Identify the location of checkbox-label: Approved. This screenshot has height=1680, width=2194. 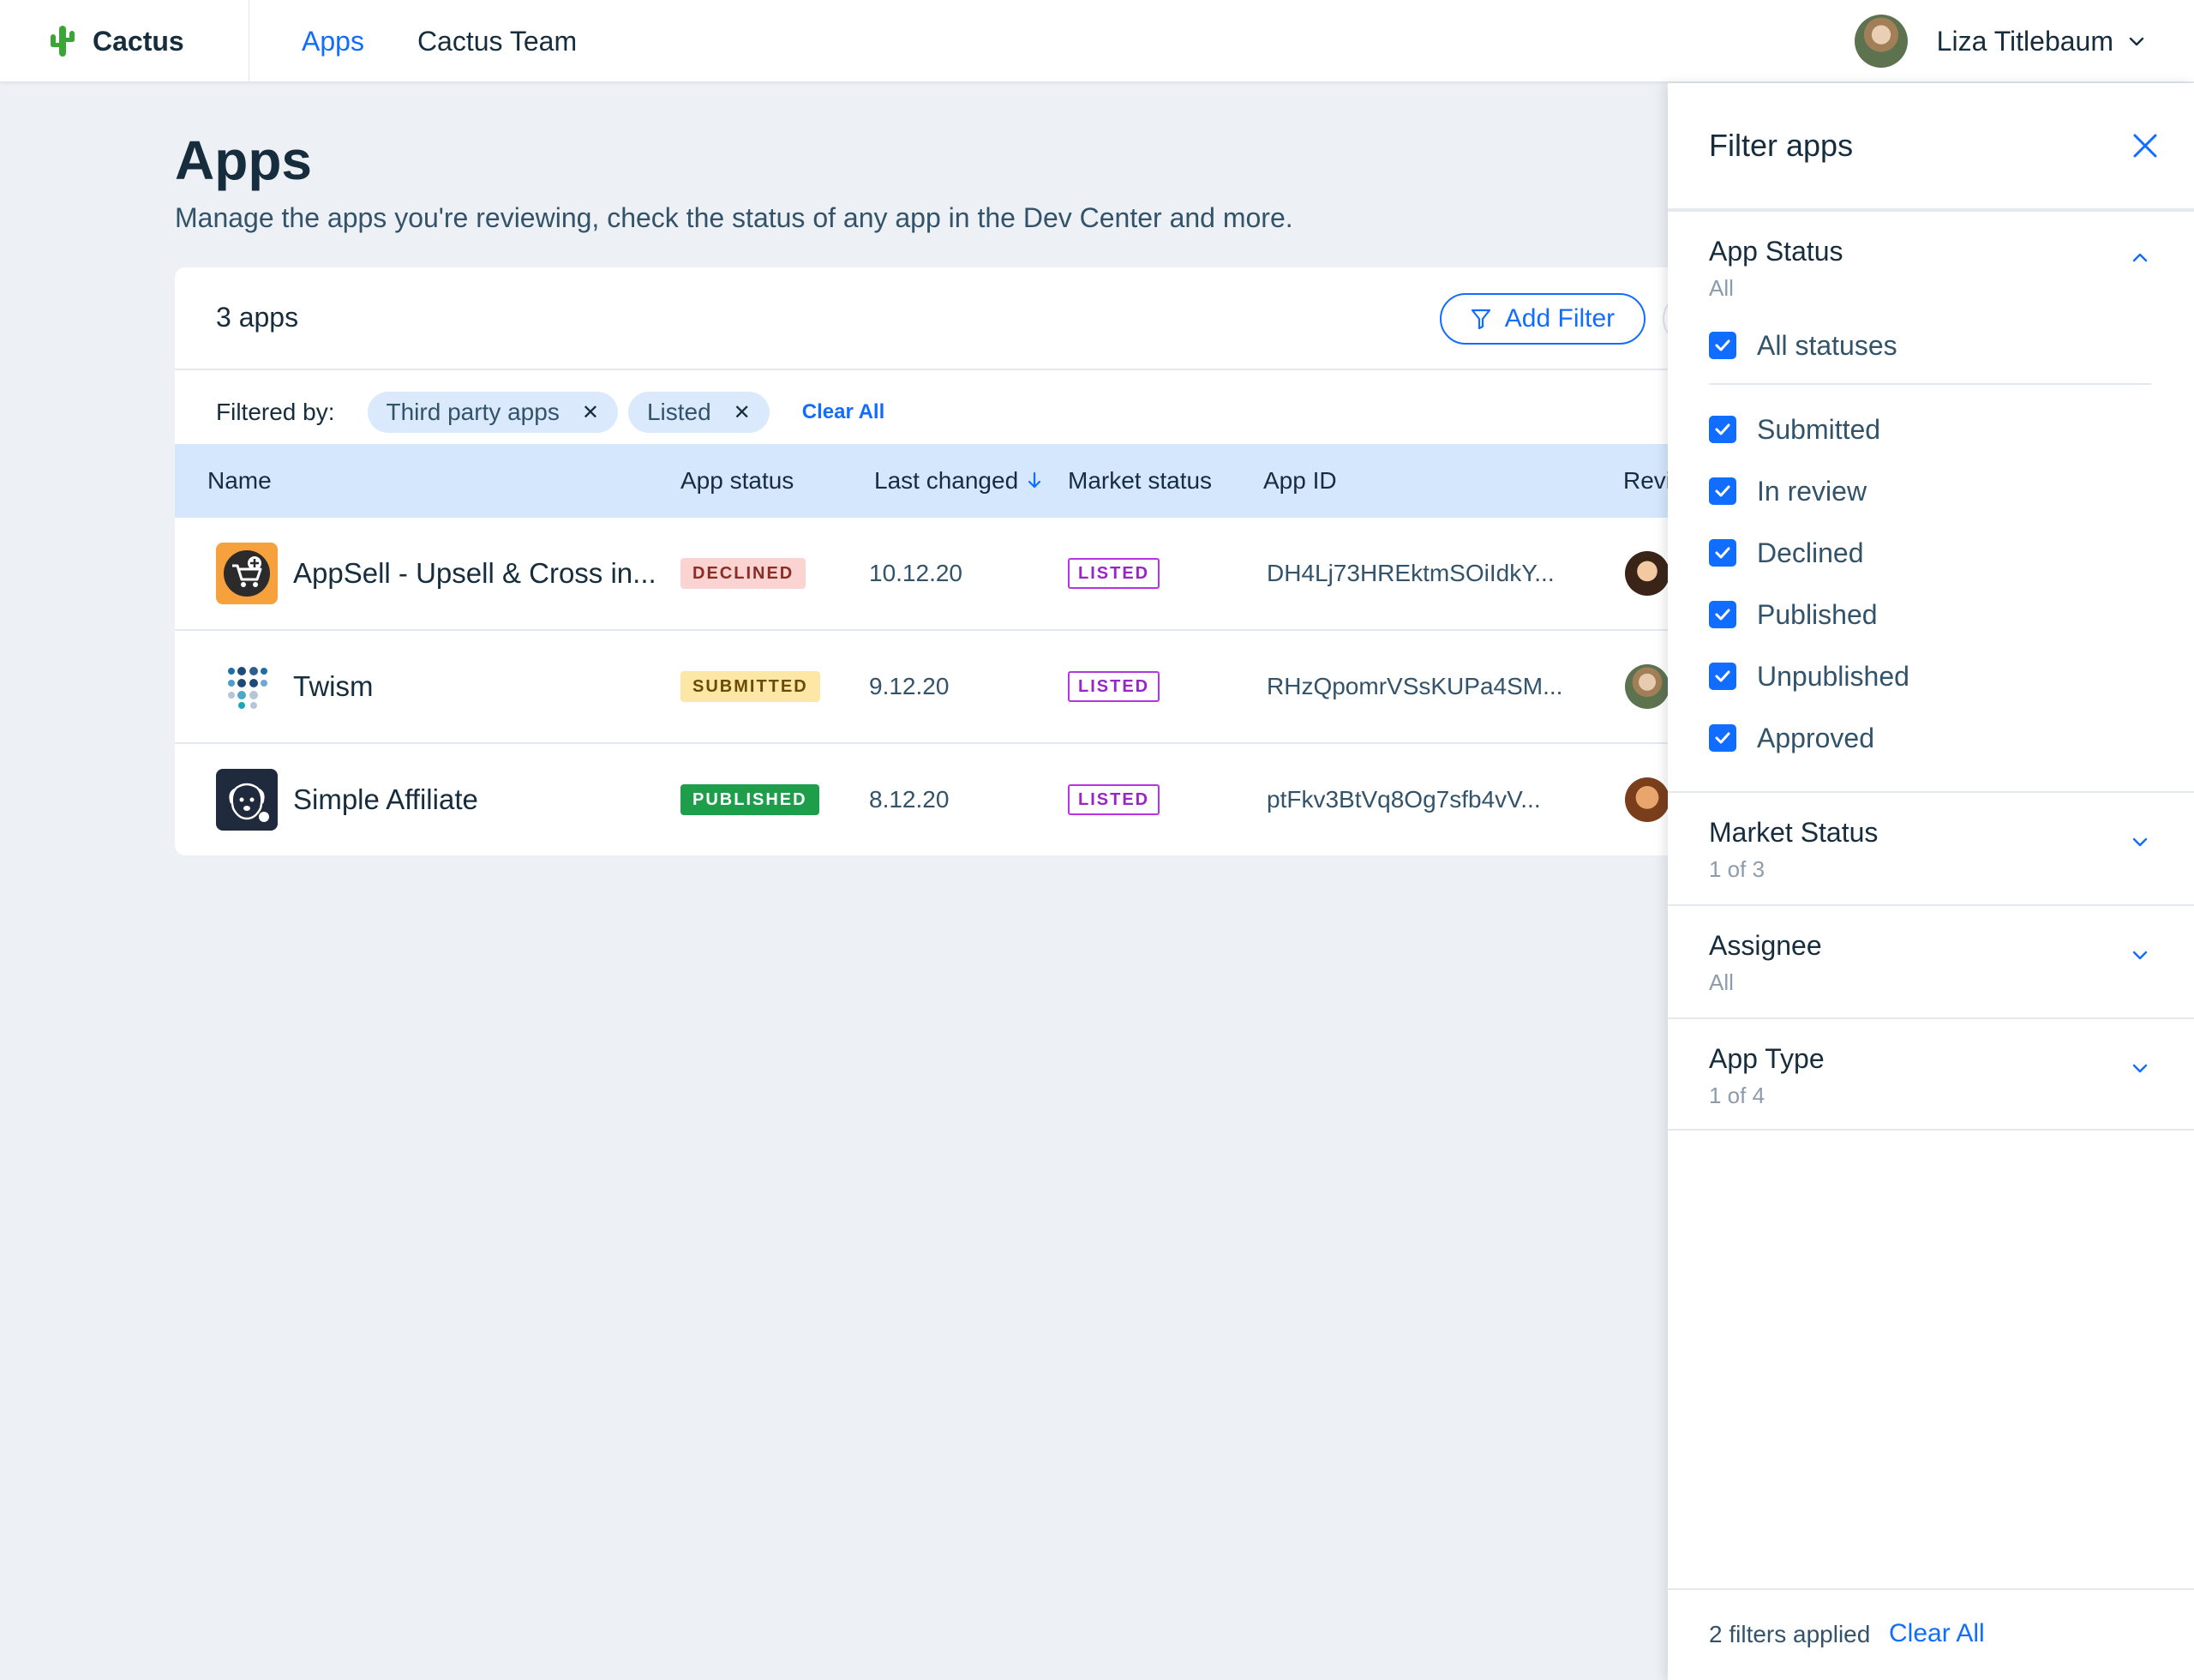
(1815, 737).